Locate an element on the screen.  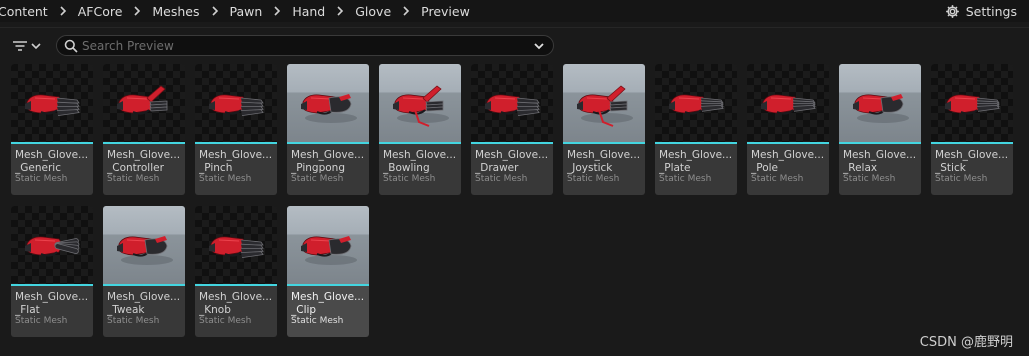
asset-name: Mesh_Glove... _Stick is located at coordinates (974, 161).